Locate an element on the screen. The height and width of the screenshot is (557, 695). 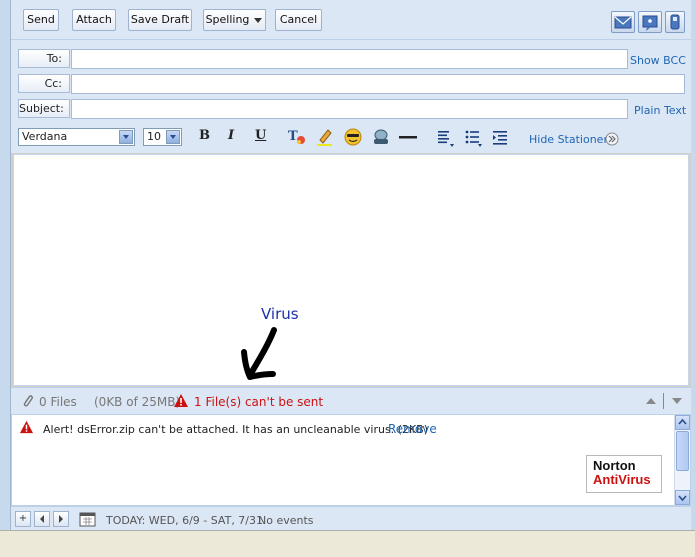
svg-text: T is located at coordinates (293, 136).